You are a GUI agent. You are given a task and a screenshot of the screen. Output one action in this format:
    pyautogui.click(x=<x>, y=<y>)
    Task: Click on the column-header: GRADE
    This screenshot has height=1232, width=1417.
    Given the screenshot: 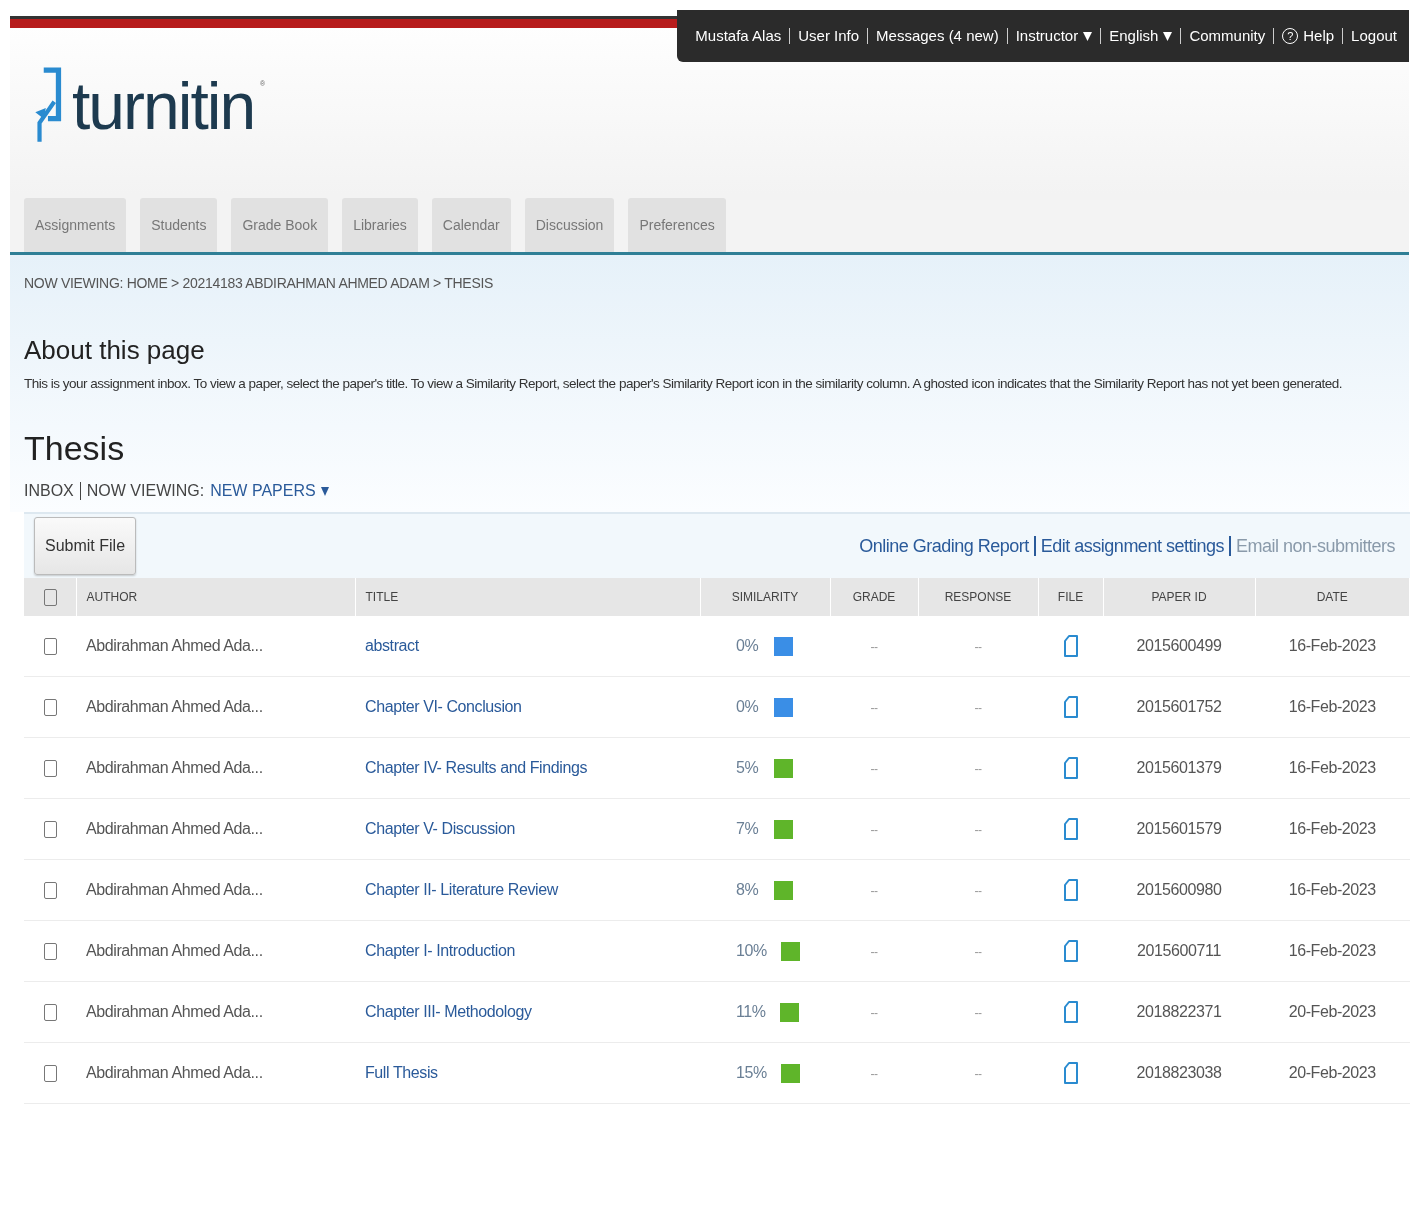 What is the action you would take?
    pyautogui.click(x=874, y=597)
    